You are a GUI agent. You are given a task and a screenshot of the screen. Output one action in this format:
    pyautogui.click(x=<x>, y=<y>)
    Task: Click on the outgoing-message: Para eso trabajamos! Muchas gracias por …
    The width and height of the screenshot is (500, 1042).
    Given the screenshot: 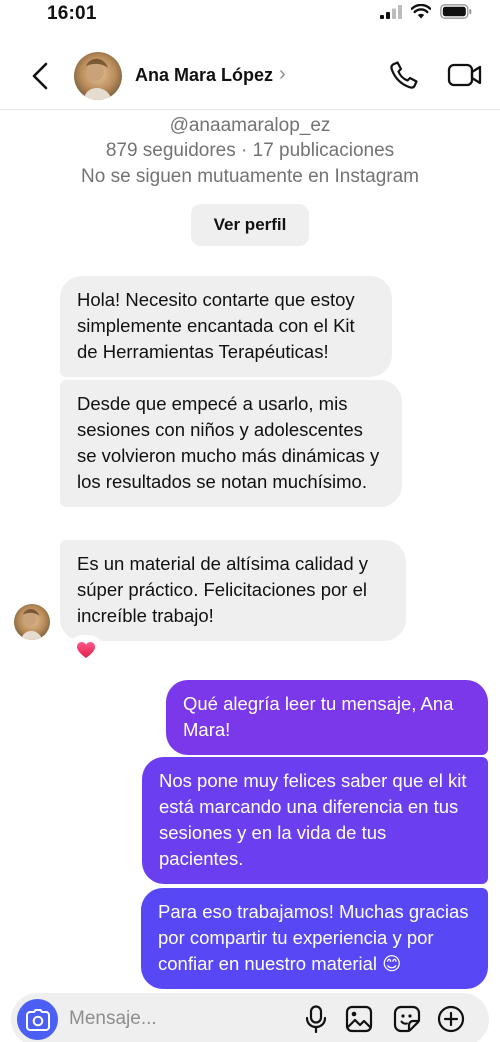 What is the action you would take?
    pyautogui.click(x=314, y=938)
    